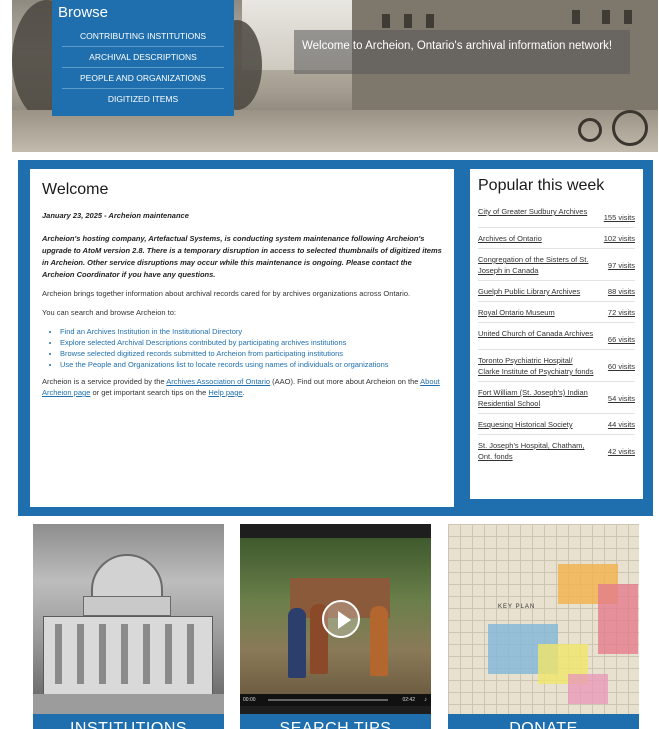 This screenshot has width=659, height=729. What do you see at coordinates (621, 291) in the screenshot?
I see `popular-visits-link: 88 visits` at bounding box center [621, 291].